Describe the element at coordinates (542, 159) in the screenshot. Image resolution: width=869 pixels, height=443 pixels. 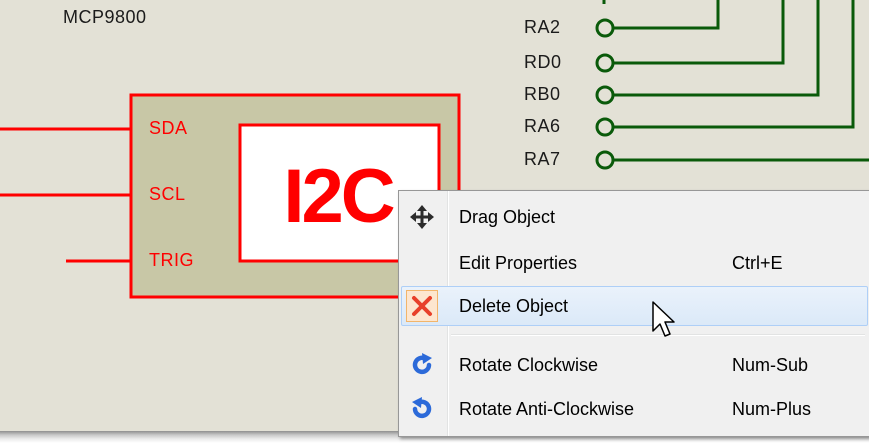
I see `port-label-ra7: RA7` at that location.